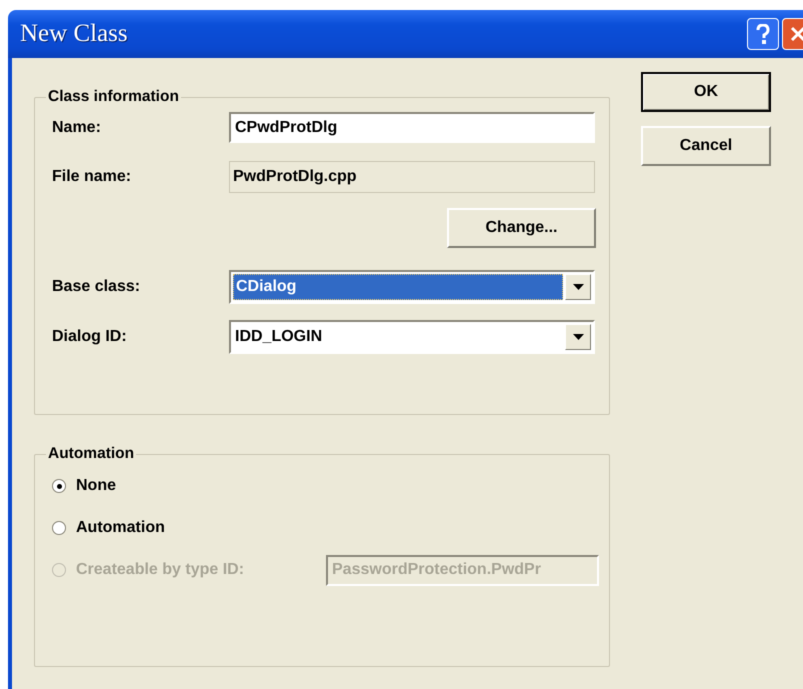  I want to click on radio-option: Automation, so click(189, 528).